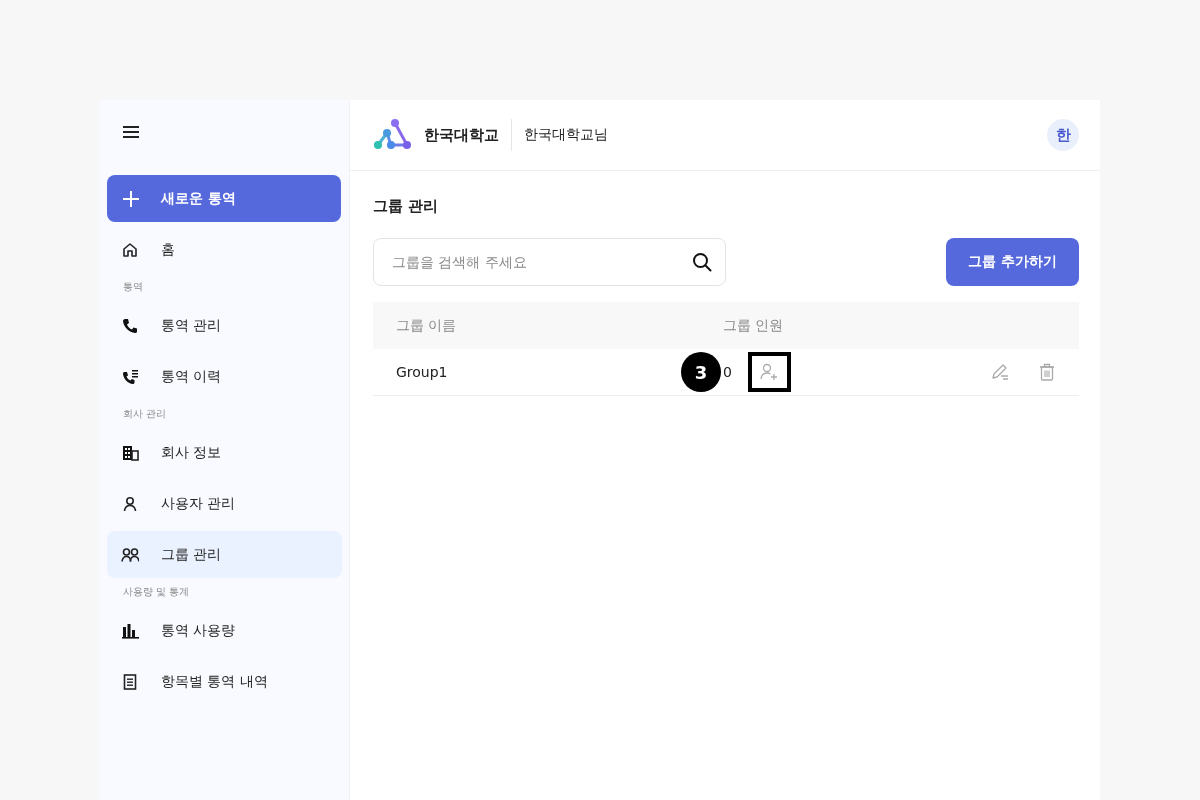 The width and height of the screenshot is (1200, 800). I want to click on home-icon, so click(130, 249).